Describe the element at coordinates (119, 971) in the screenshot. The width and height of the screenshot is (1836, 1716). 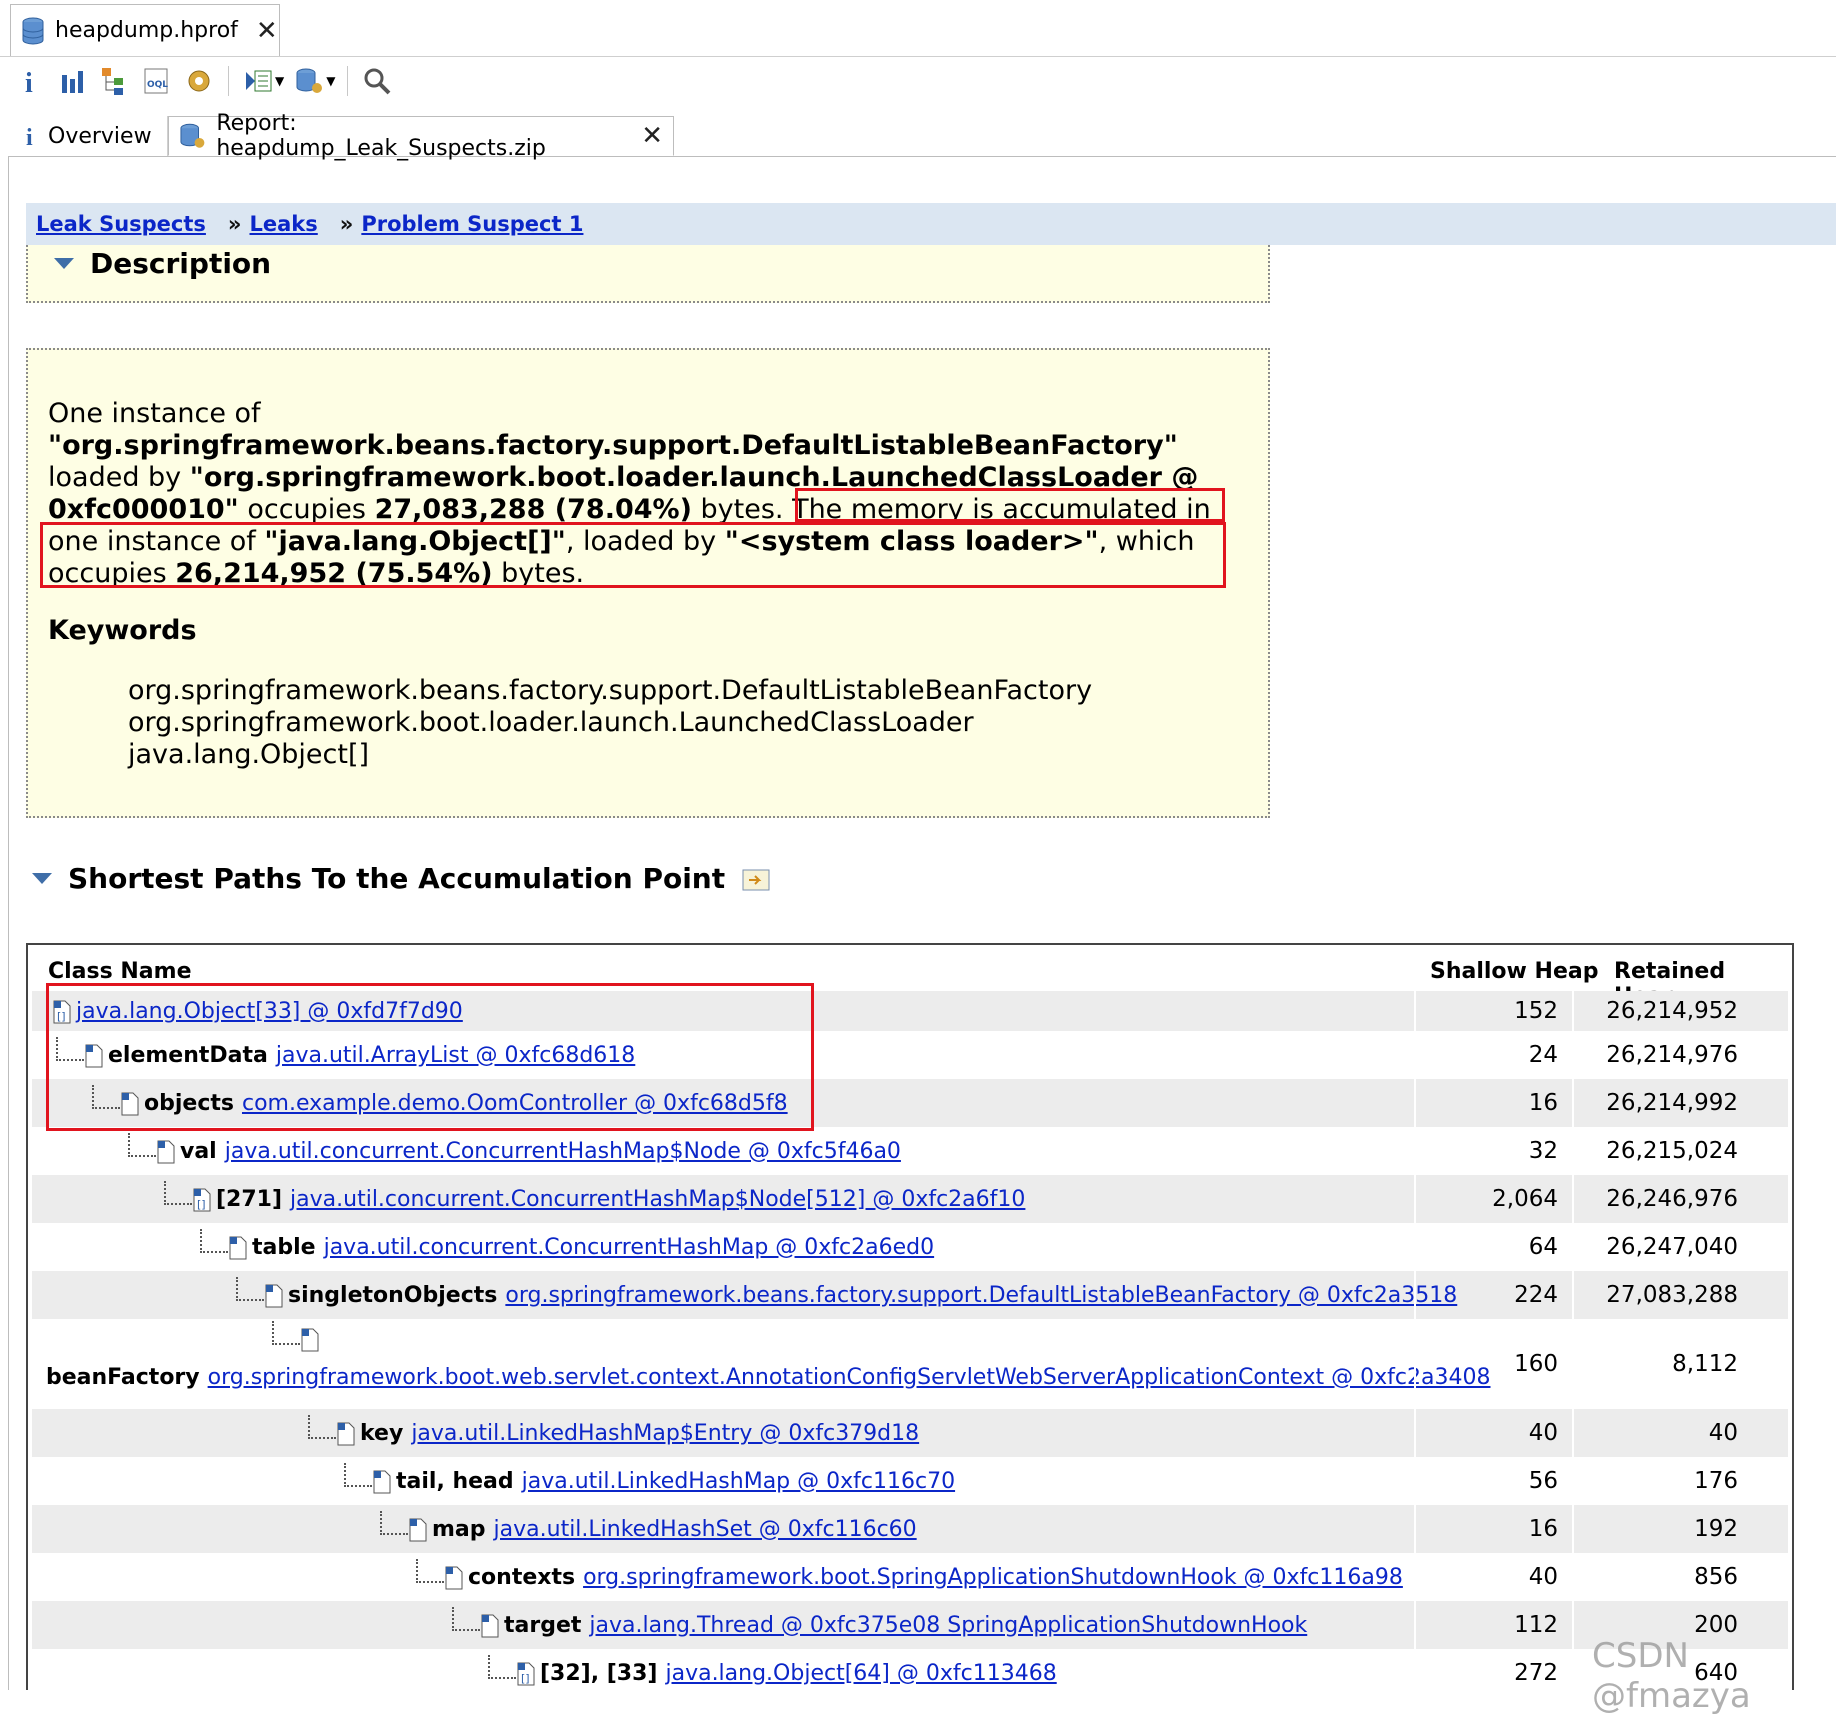
I see `column-header-class-name: Class Name` at that location.